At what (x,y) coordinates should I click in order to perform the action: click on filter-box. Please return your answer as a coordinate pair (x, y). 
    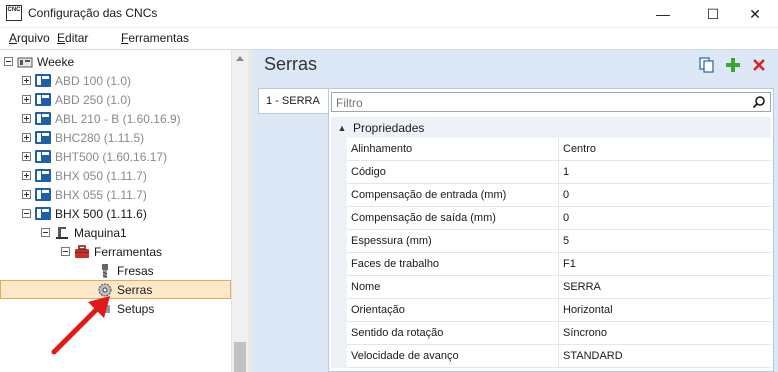
    Looking at the image, I should click on (551, 102).